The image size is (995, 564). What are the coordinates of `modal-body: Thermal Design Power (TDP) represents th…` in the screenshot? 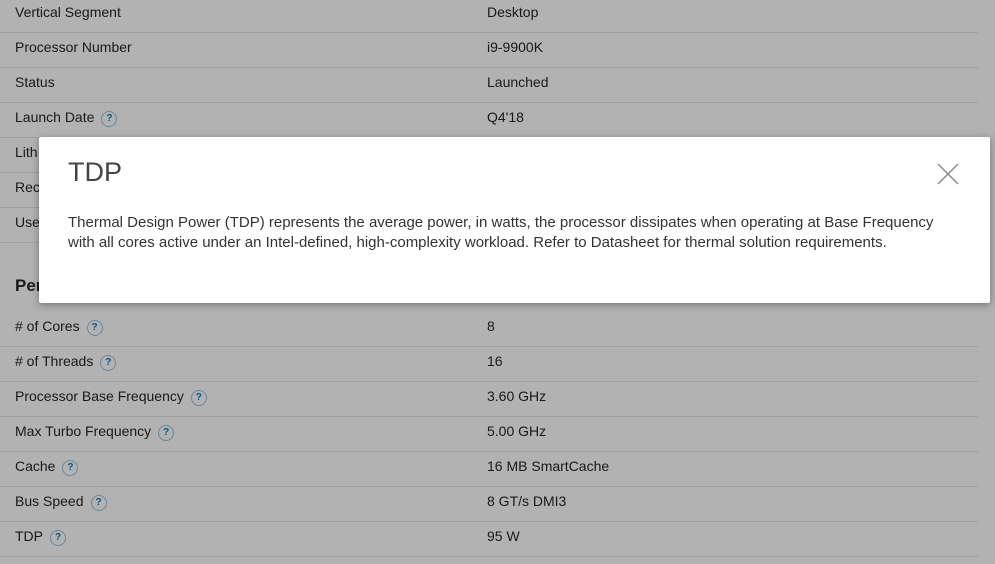 It's located at (501, 232).